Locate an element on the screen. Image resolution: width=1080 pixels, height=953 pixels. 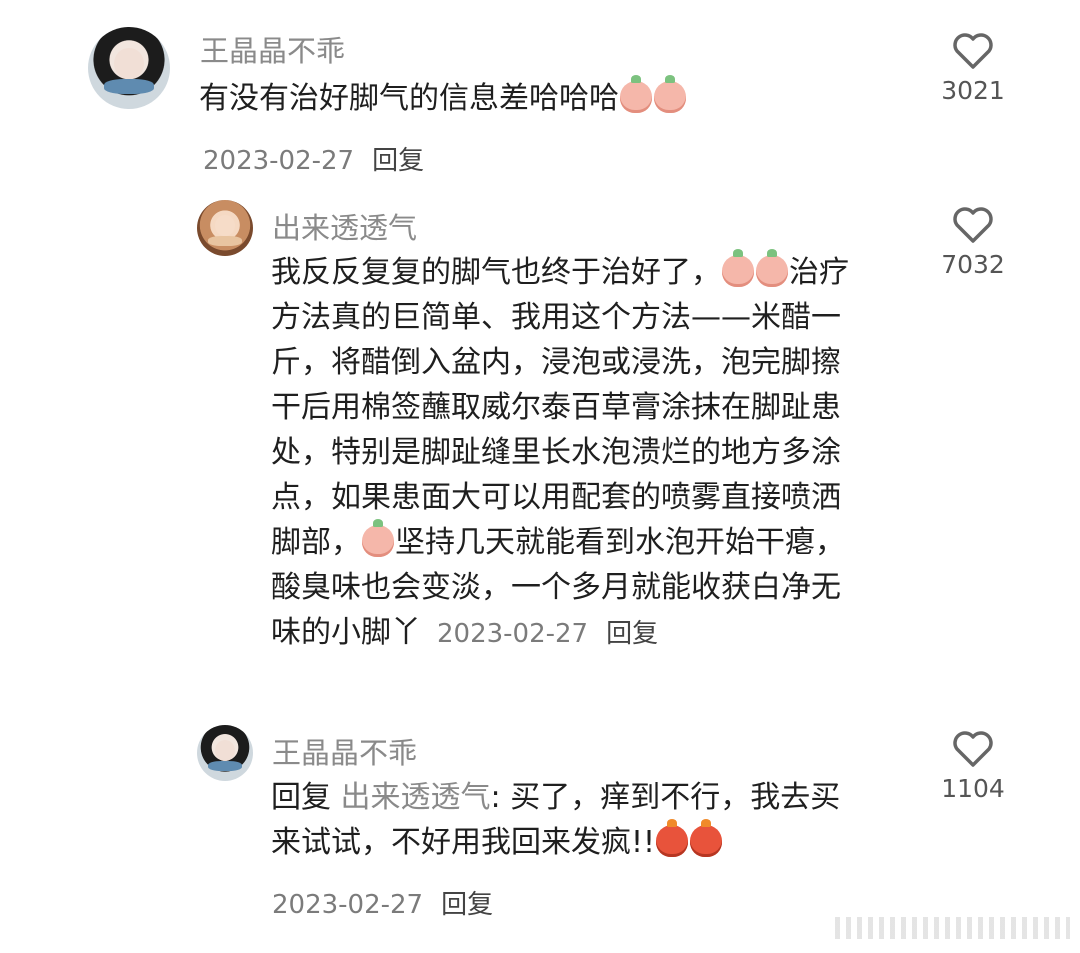
comment-text-segment: 来试试，不好用我回来发疯!! is located at coordinates (463, 842).